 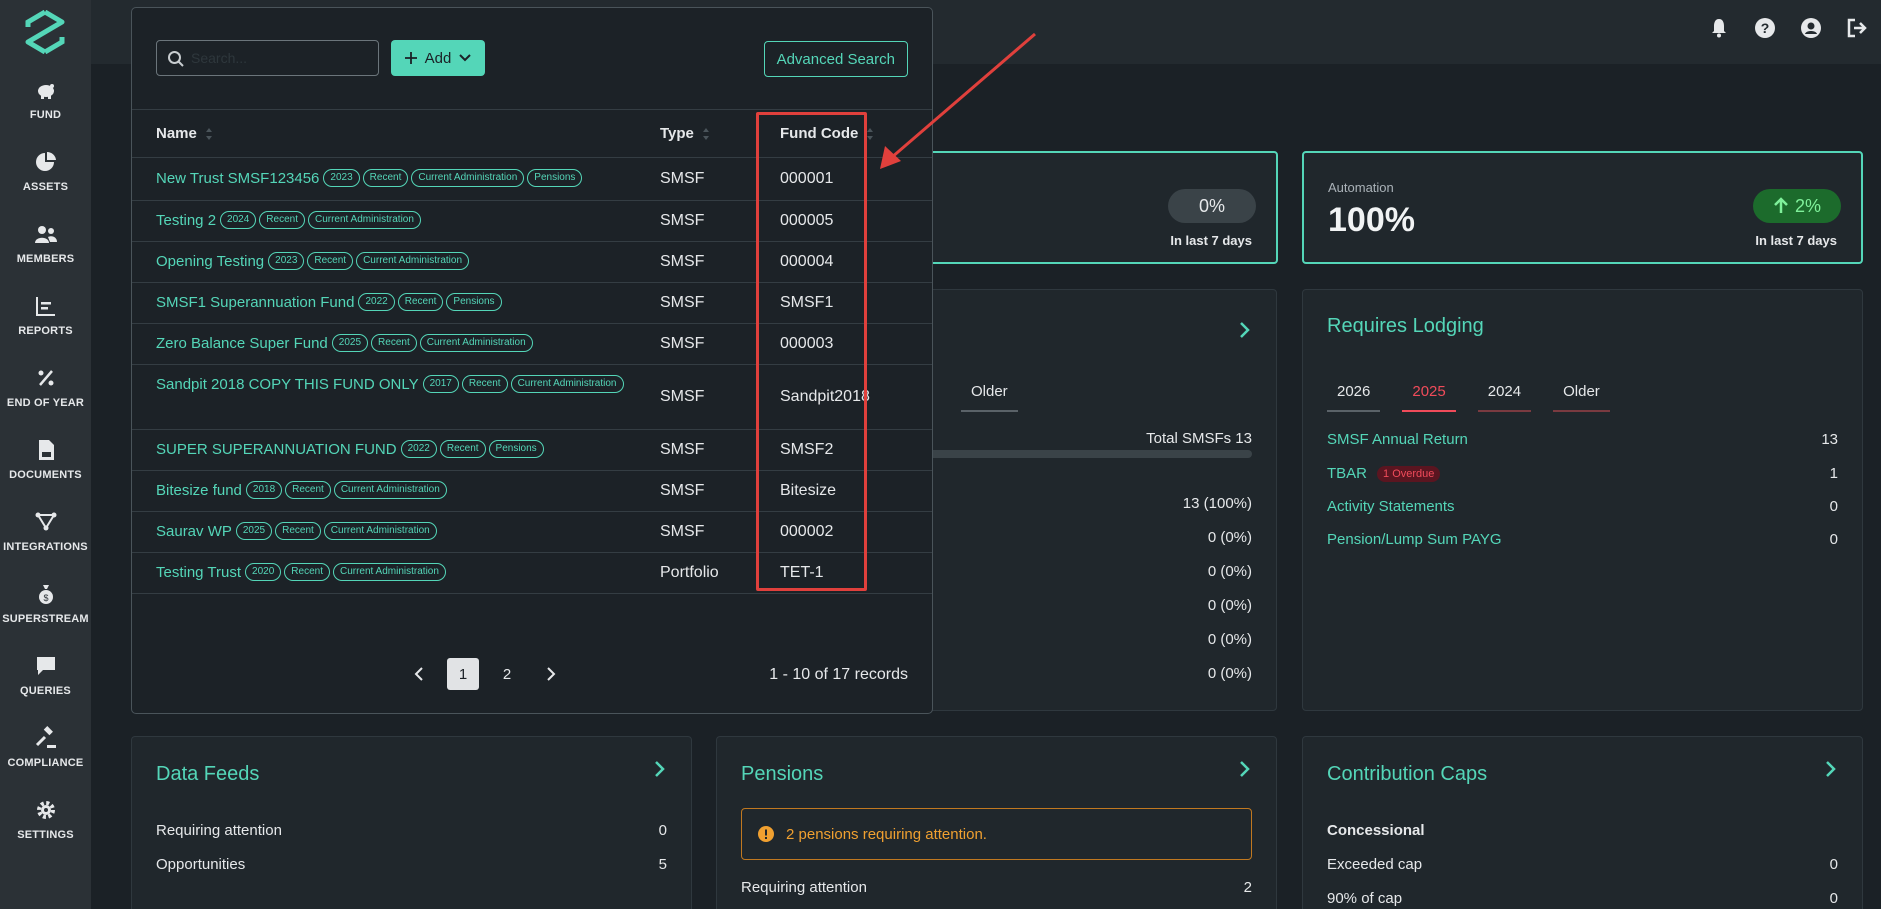 What do you see at coordinates (1199, 438) in the screenshot?
I see `total-smsfs: Total SMSFs 13` at bounding box center [1199, 438].